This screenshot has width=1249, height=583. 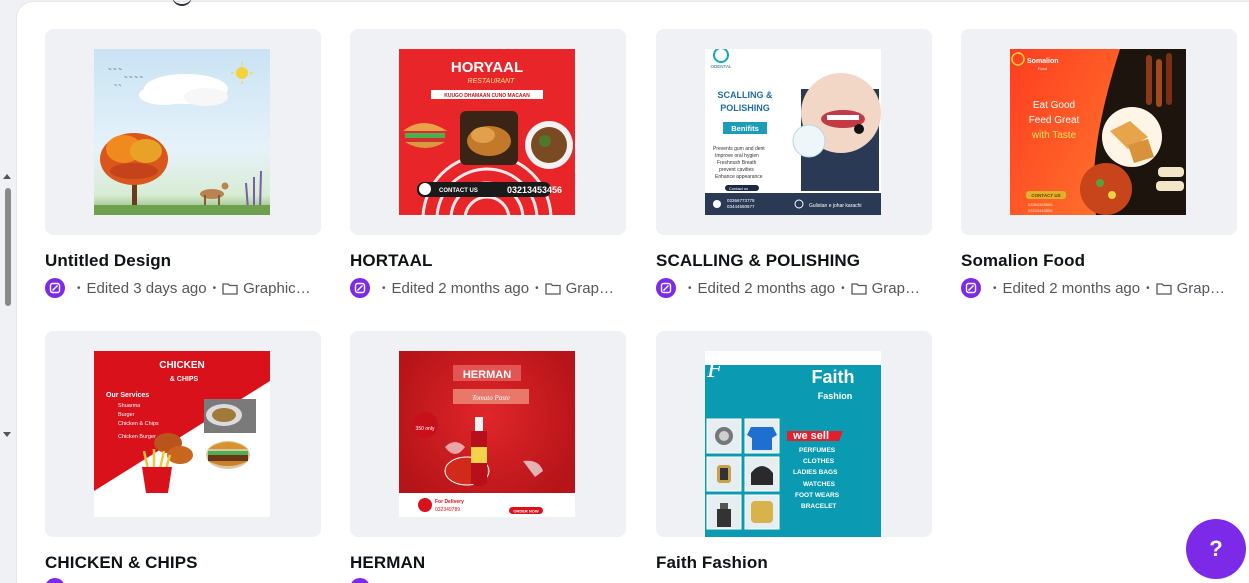 I want to click on thumb-text: Faith, so click(x=833, y=377).